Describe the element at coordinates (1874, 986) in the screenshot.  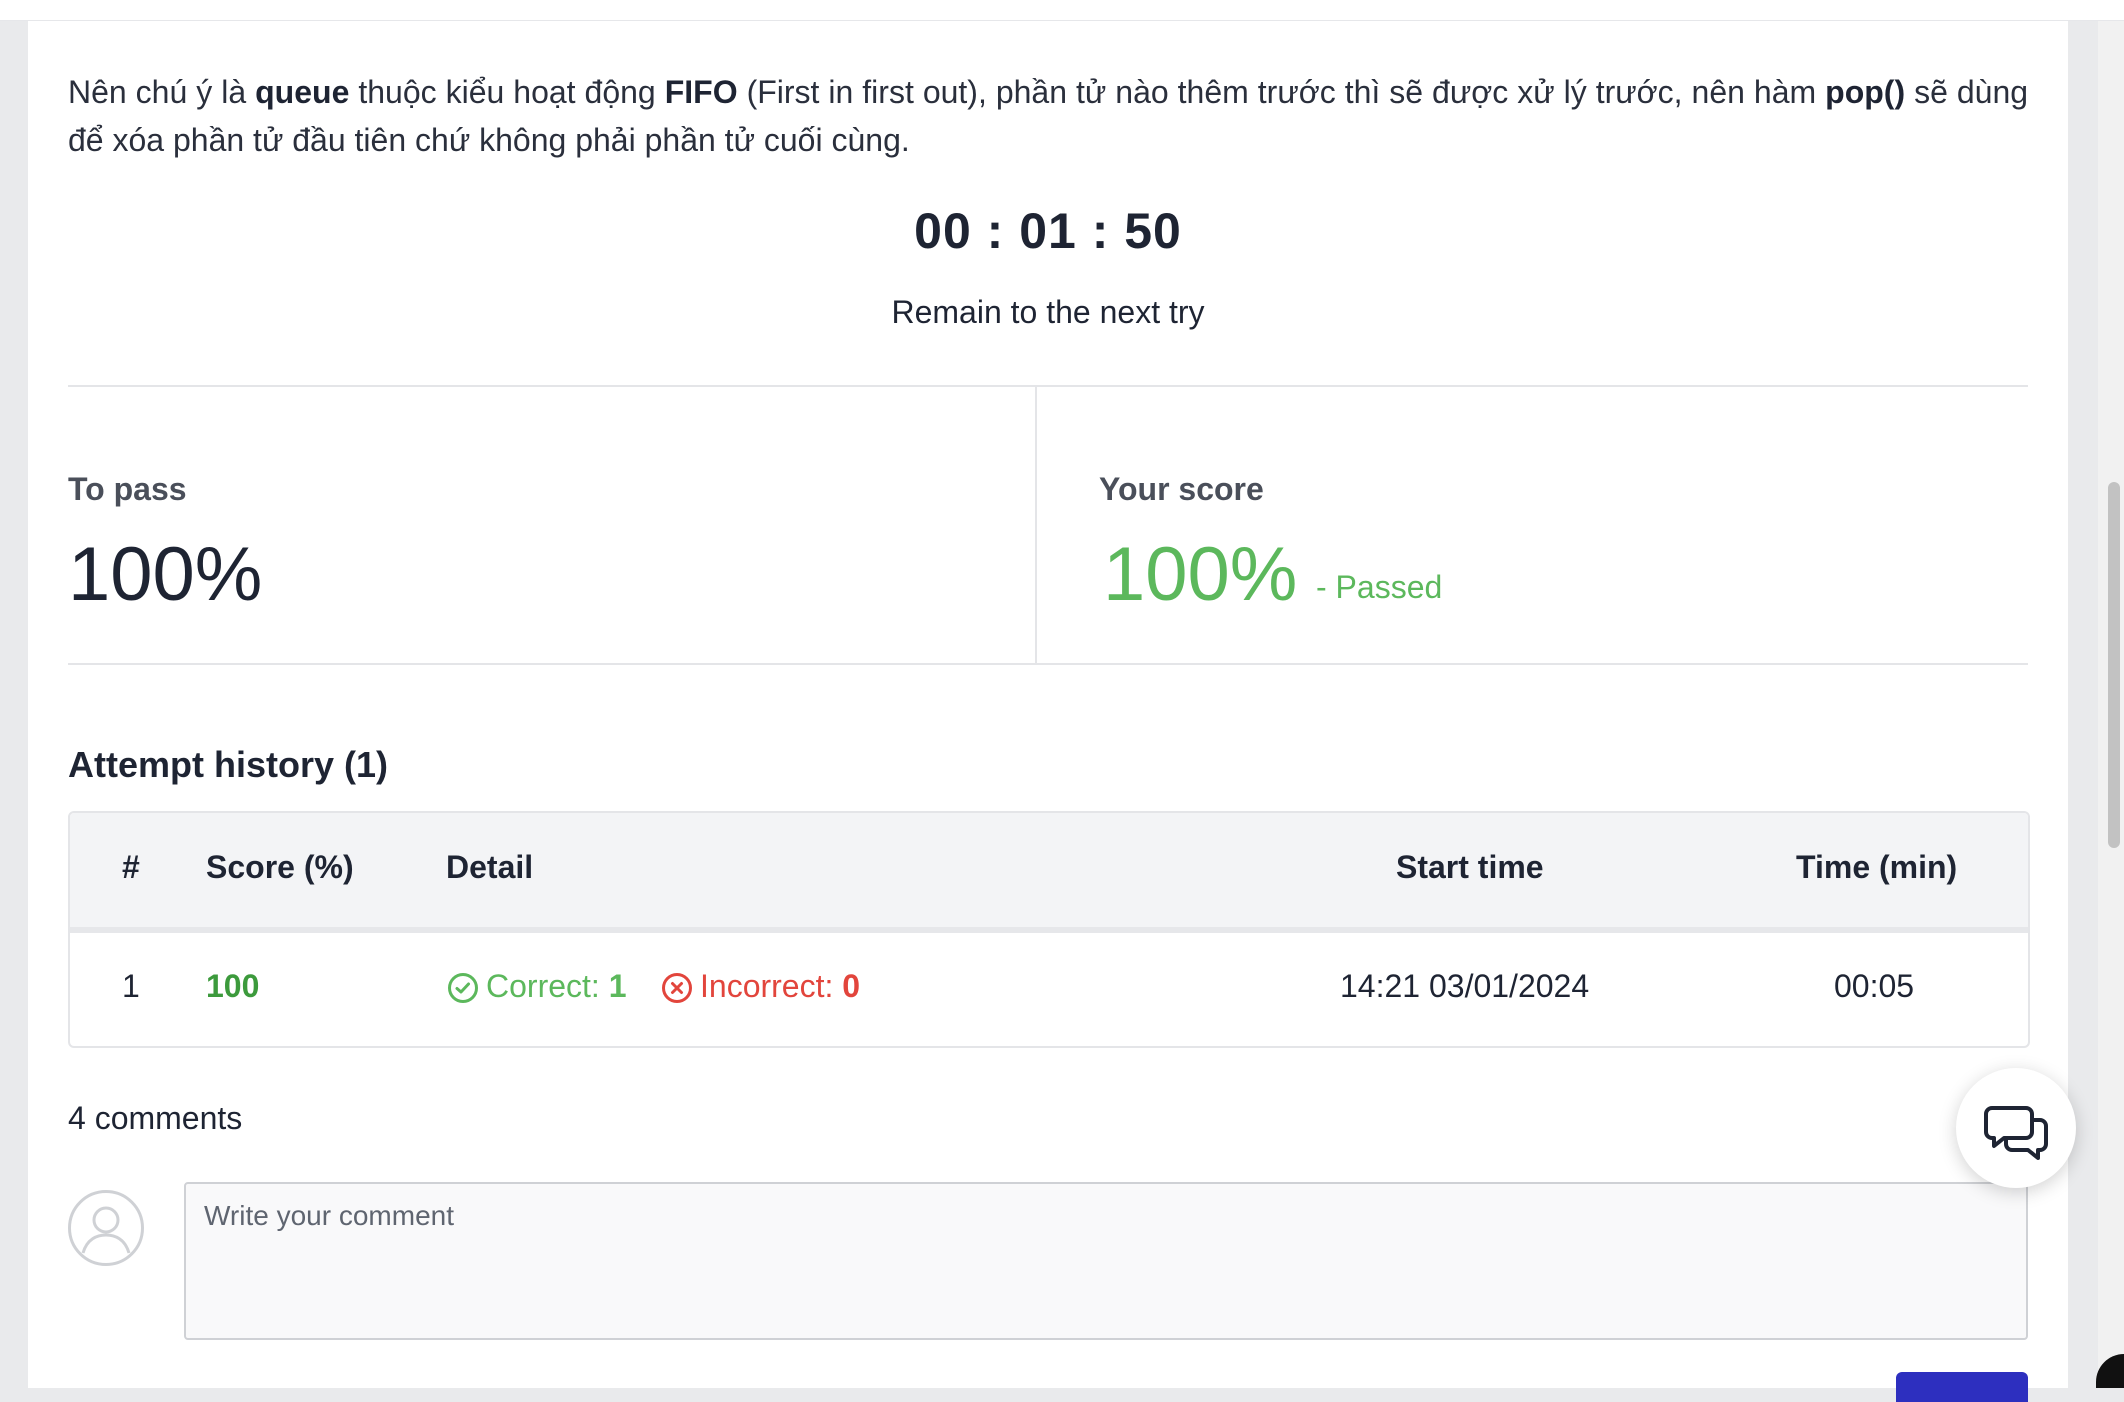
I see `row-duration: 00:05` at that location.